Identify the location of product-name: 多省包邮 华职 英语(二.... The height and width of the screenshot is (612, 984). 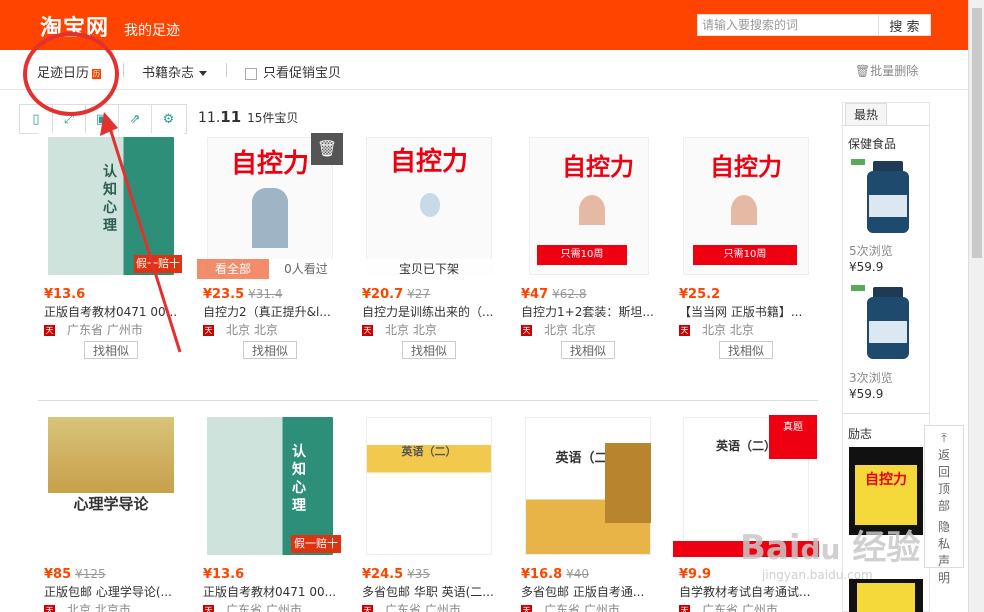
(429, 591).